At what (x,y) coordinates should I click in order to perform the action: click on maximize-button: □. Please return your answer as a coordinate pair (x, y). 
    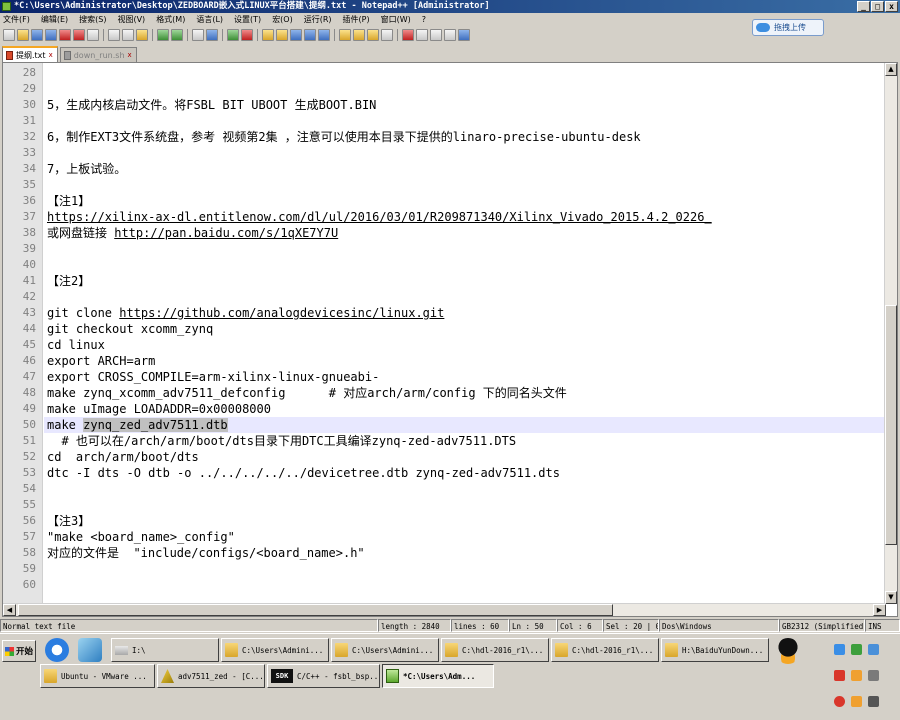
    Looking at the image, I should click on (877, 6).